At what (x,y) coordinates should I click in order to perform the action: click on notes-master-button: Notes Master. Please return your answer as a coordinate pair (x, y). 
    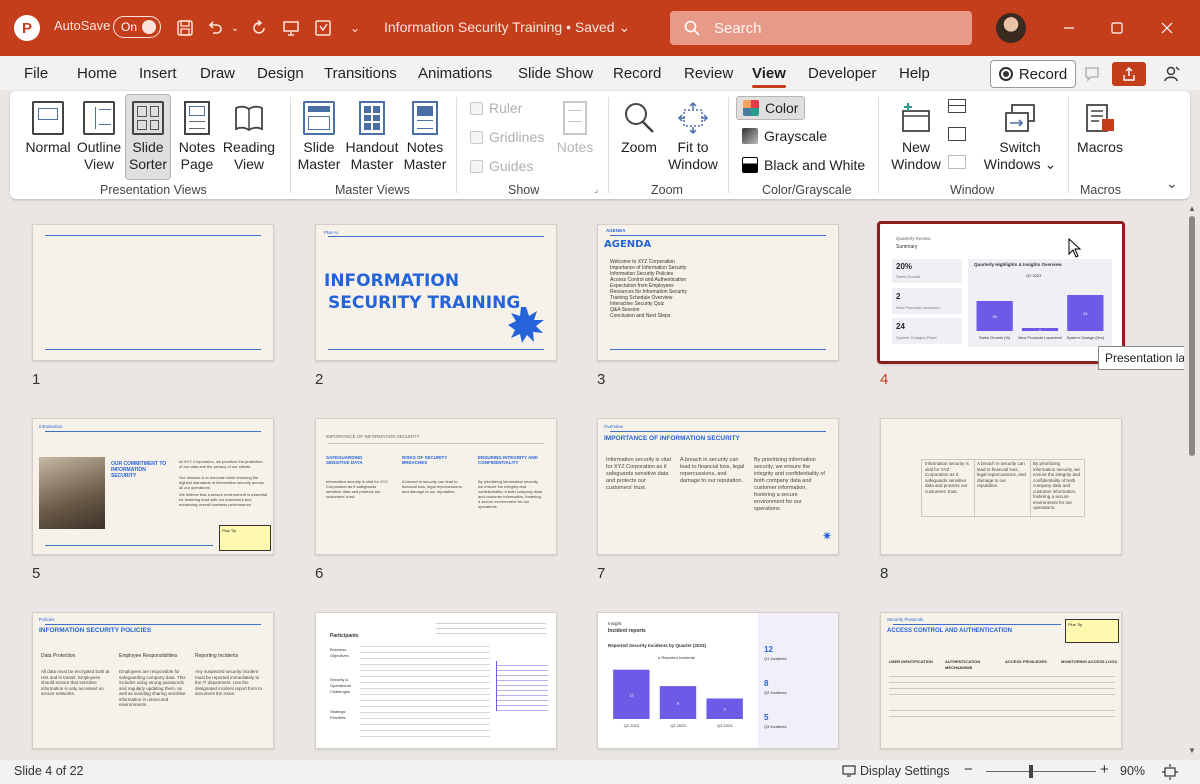
    Looking at the image, I should click on (425, 134).